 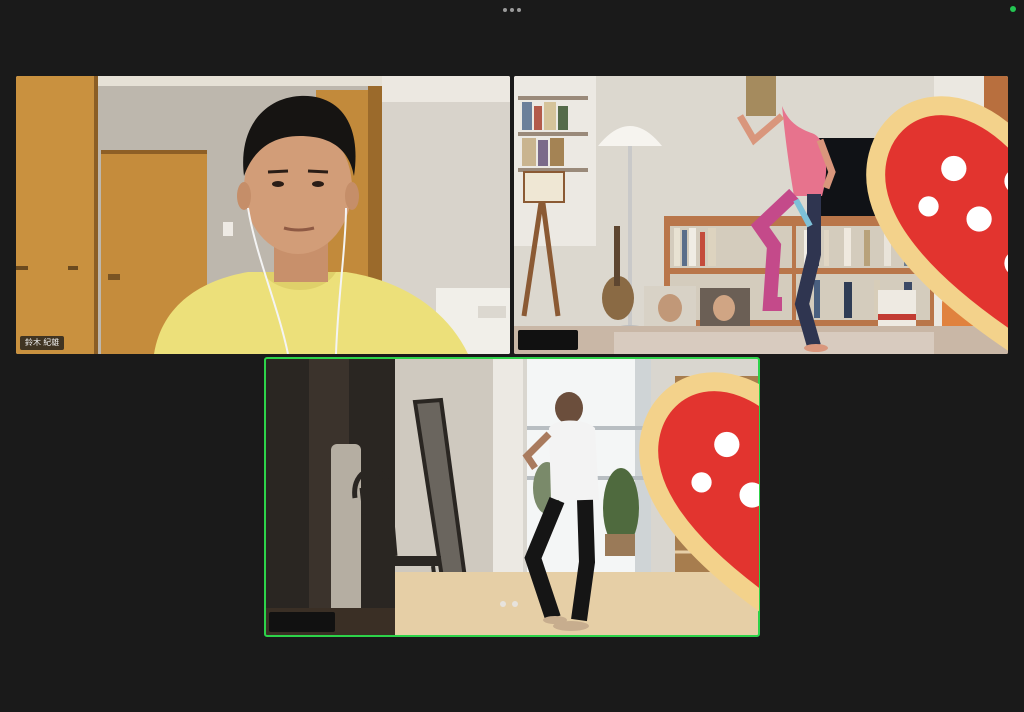 I want to click on more-dots-icon, so click(x=505, y=10).